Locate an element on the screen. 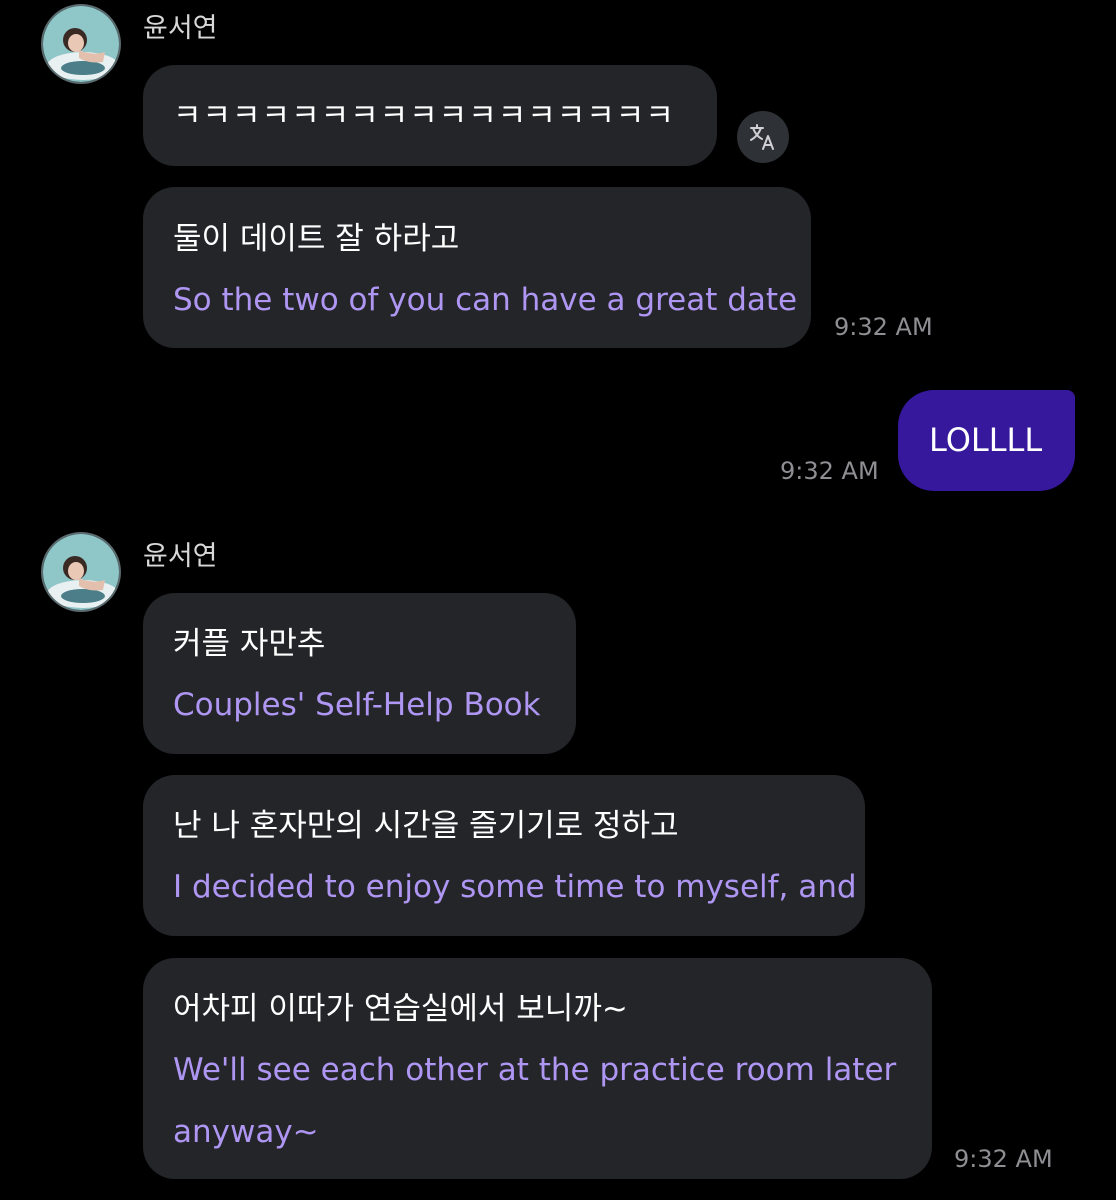 Image resolution: width=1116 pixels, height=1200 pixels. translation-text: Couples' Self-Help Book is located at coordinates (357, 705).